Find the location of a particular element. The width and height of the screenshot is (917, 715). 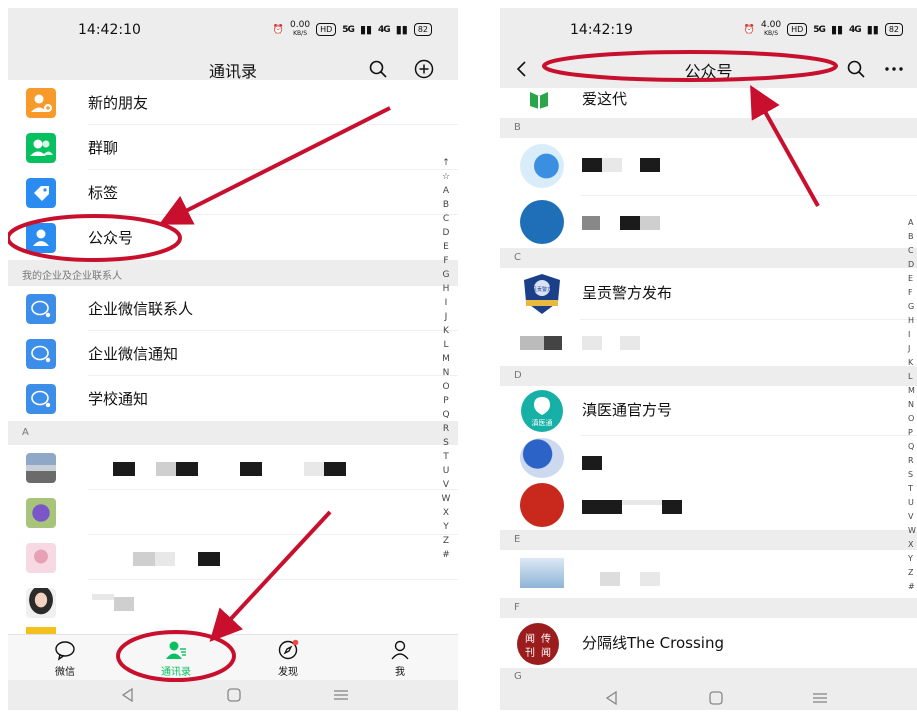

account-row: 滇医通 滇医通官方号 is located at coordinates (708, 411).